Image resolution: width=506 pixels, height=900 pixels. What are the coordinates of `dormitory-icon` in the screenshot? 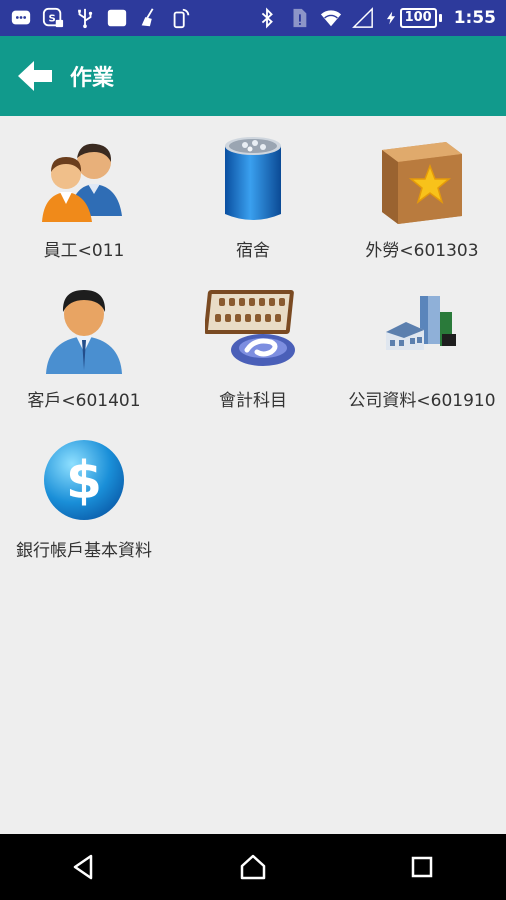 It's located at (253, 180).